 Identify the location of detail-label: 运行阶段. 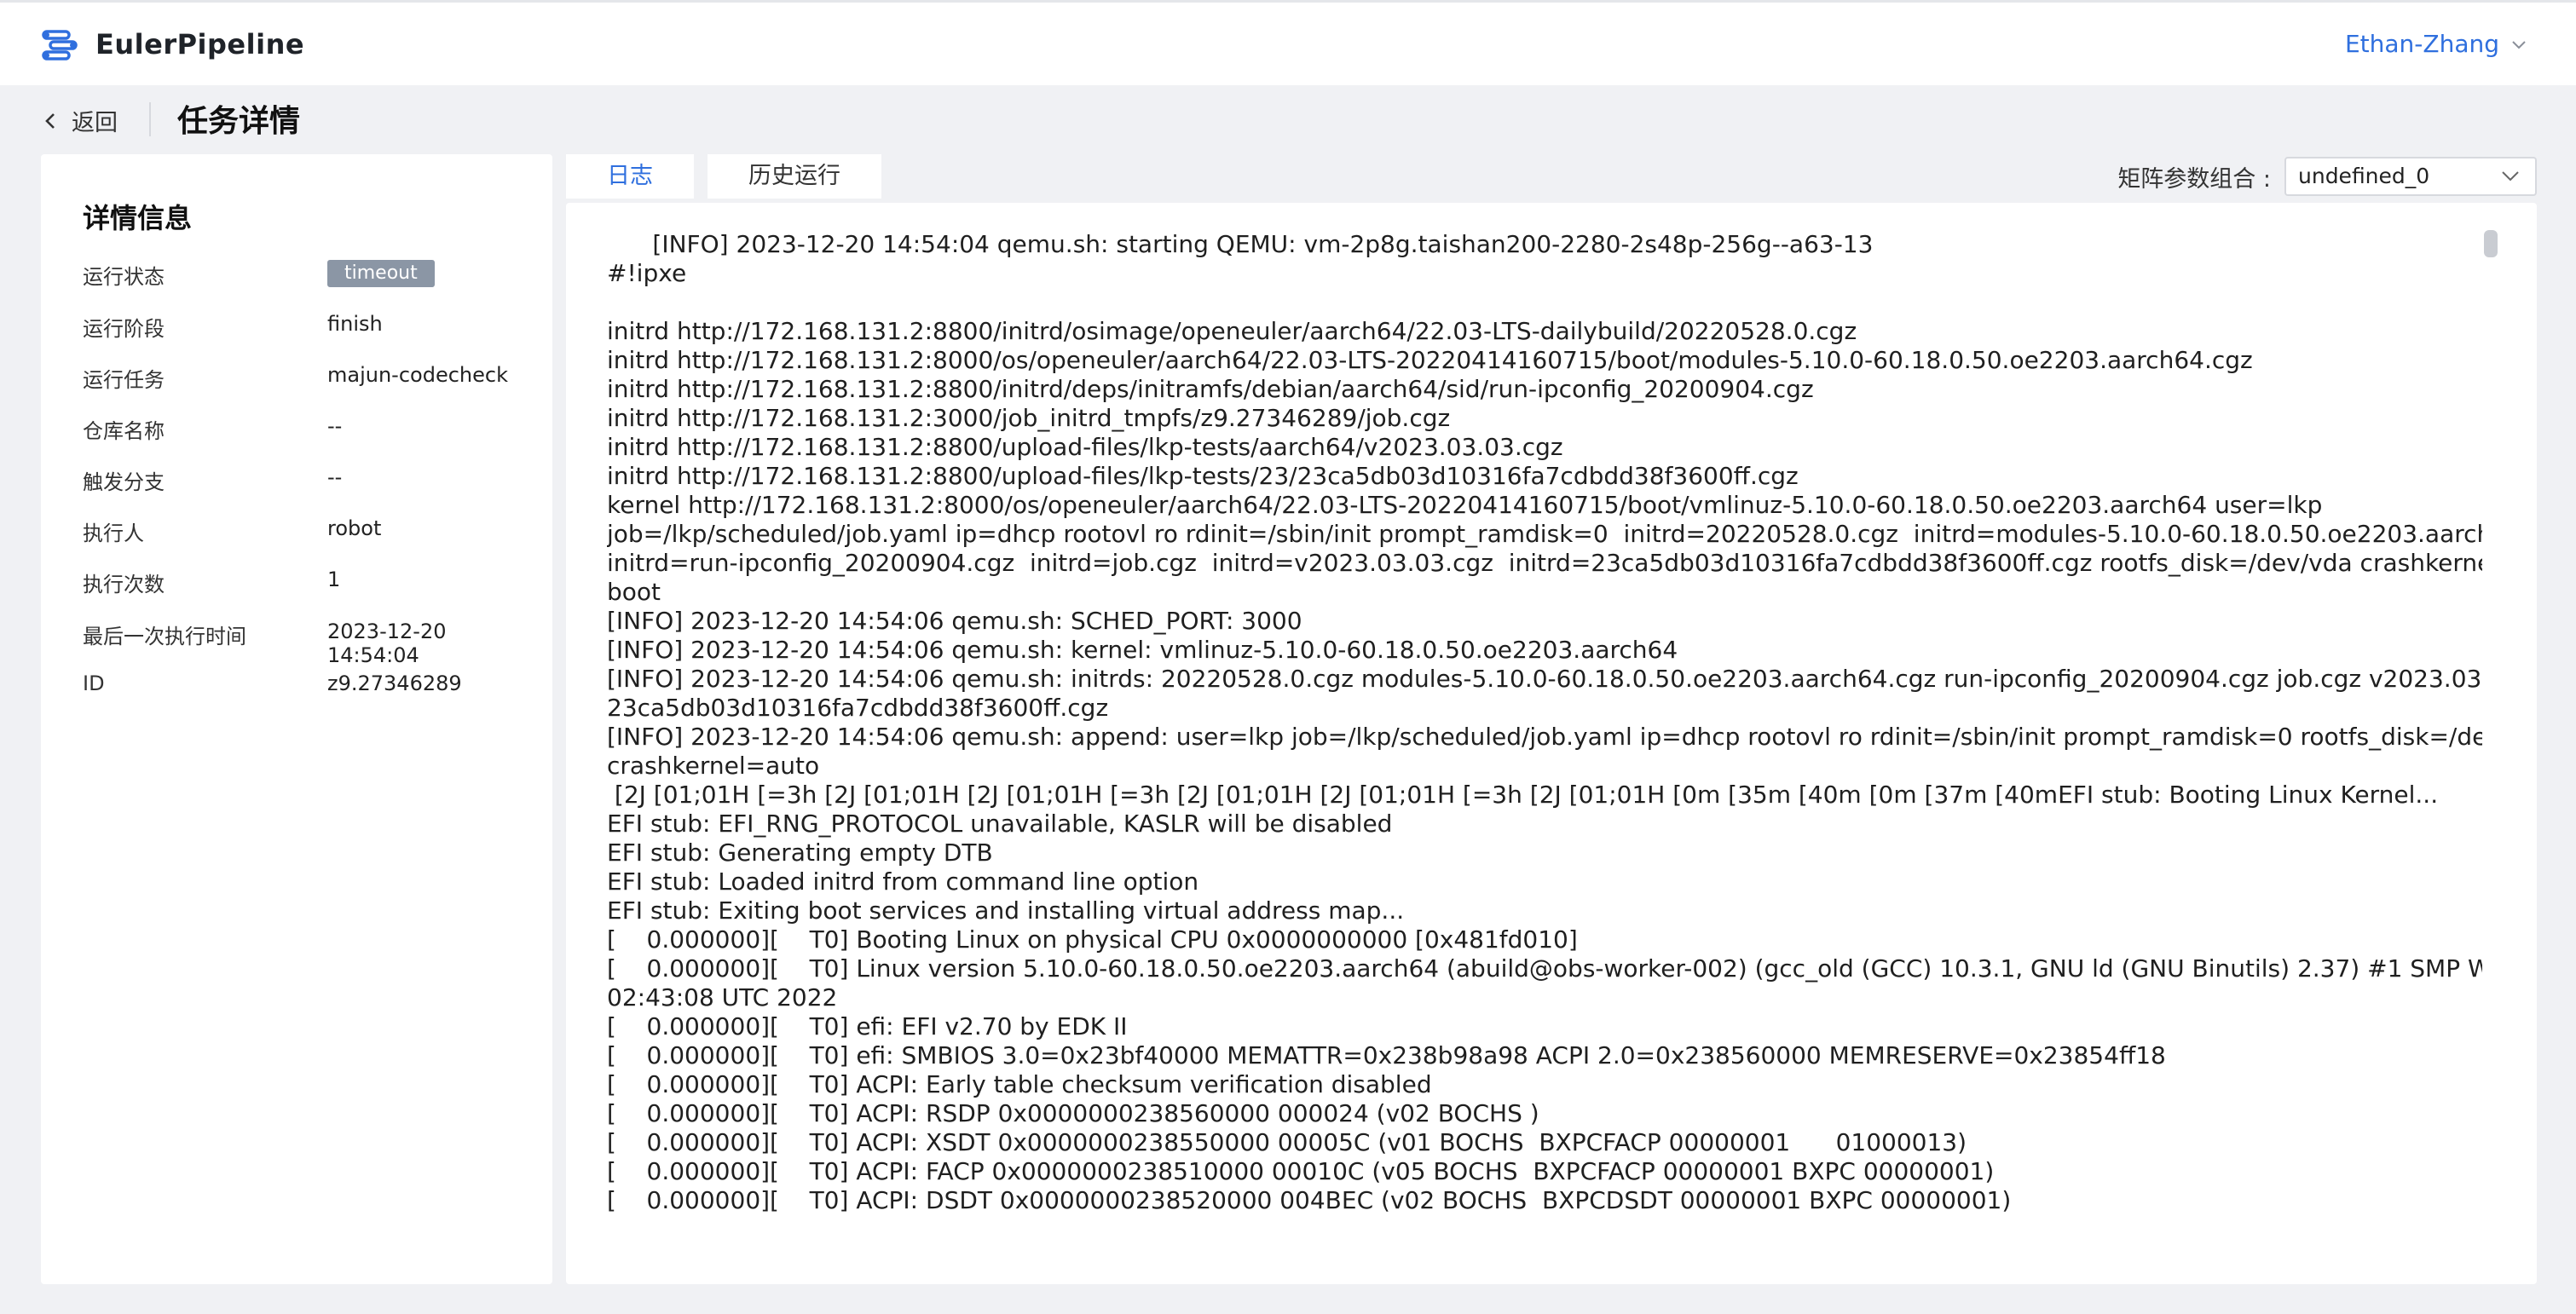
(124, 329).